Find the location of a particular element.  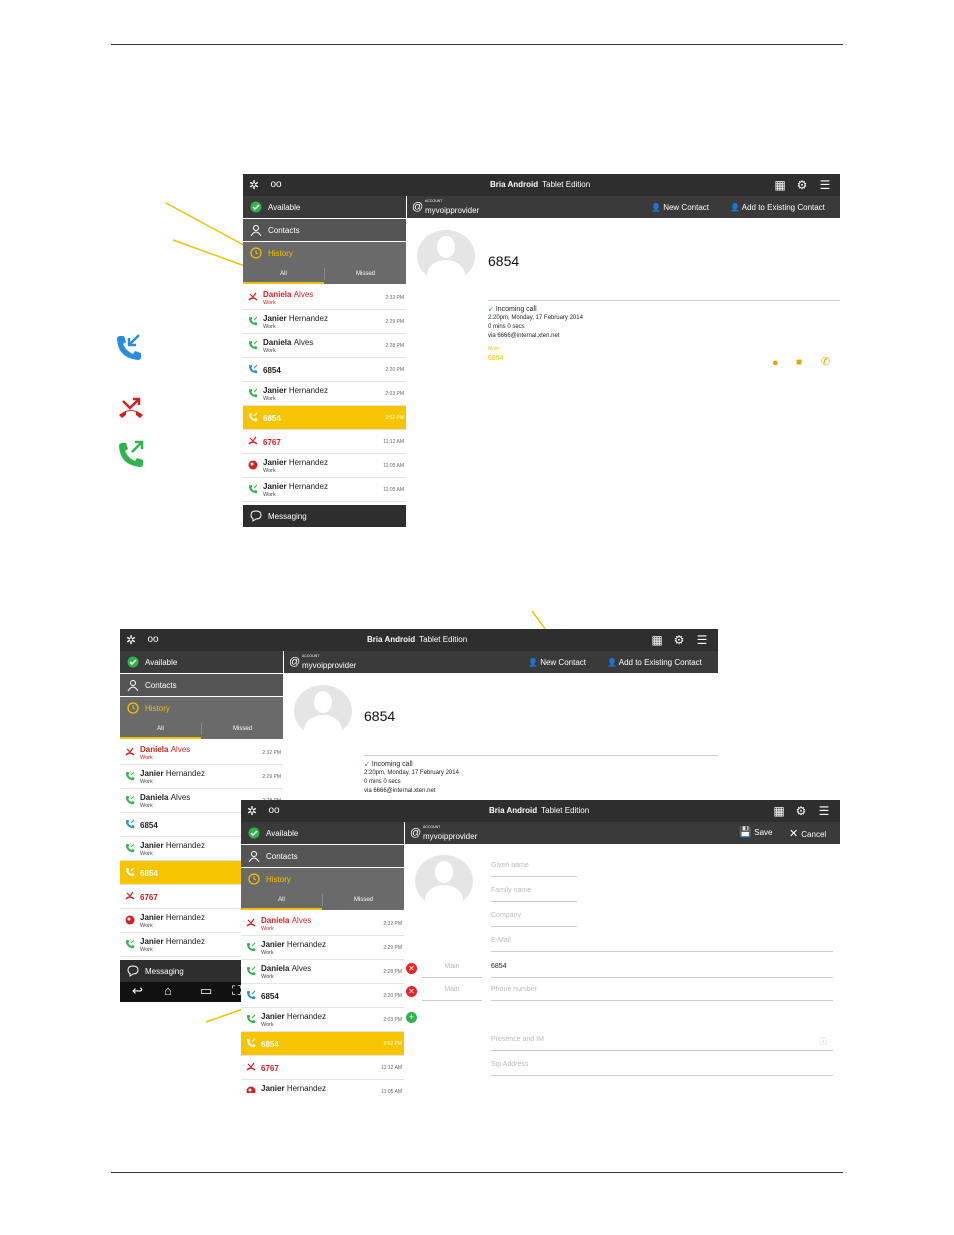

missed-call-icon is located at coordinates (251, 922).